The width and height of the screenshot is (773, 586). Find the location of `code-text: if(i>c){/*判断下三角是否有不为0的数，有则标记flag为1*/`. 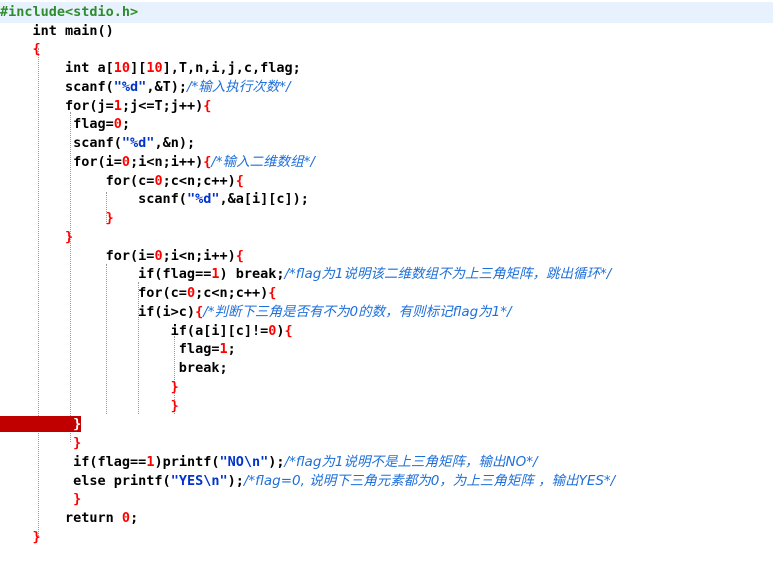

code-text: if(i>c){/*判断下三角是否有不为0的数，有则标记flag为1*/ is located at coordinates (256, 312).